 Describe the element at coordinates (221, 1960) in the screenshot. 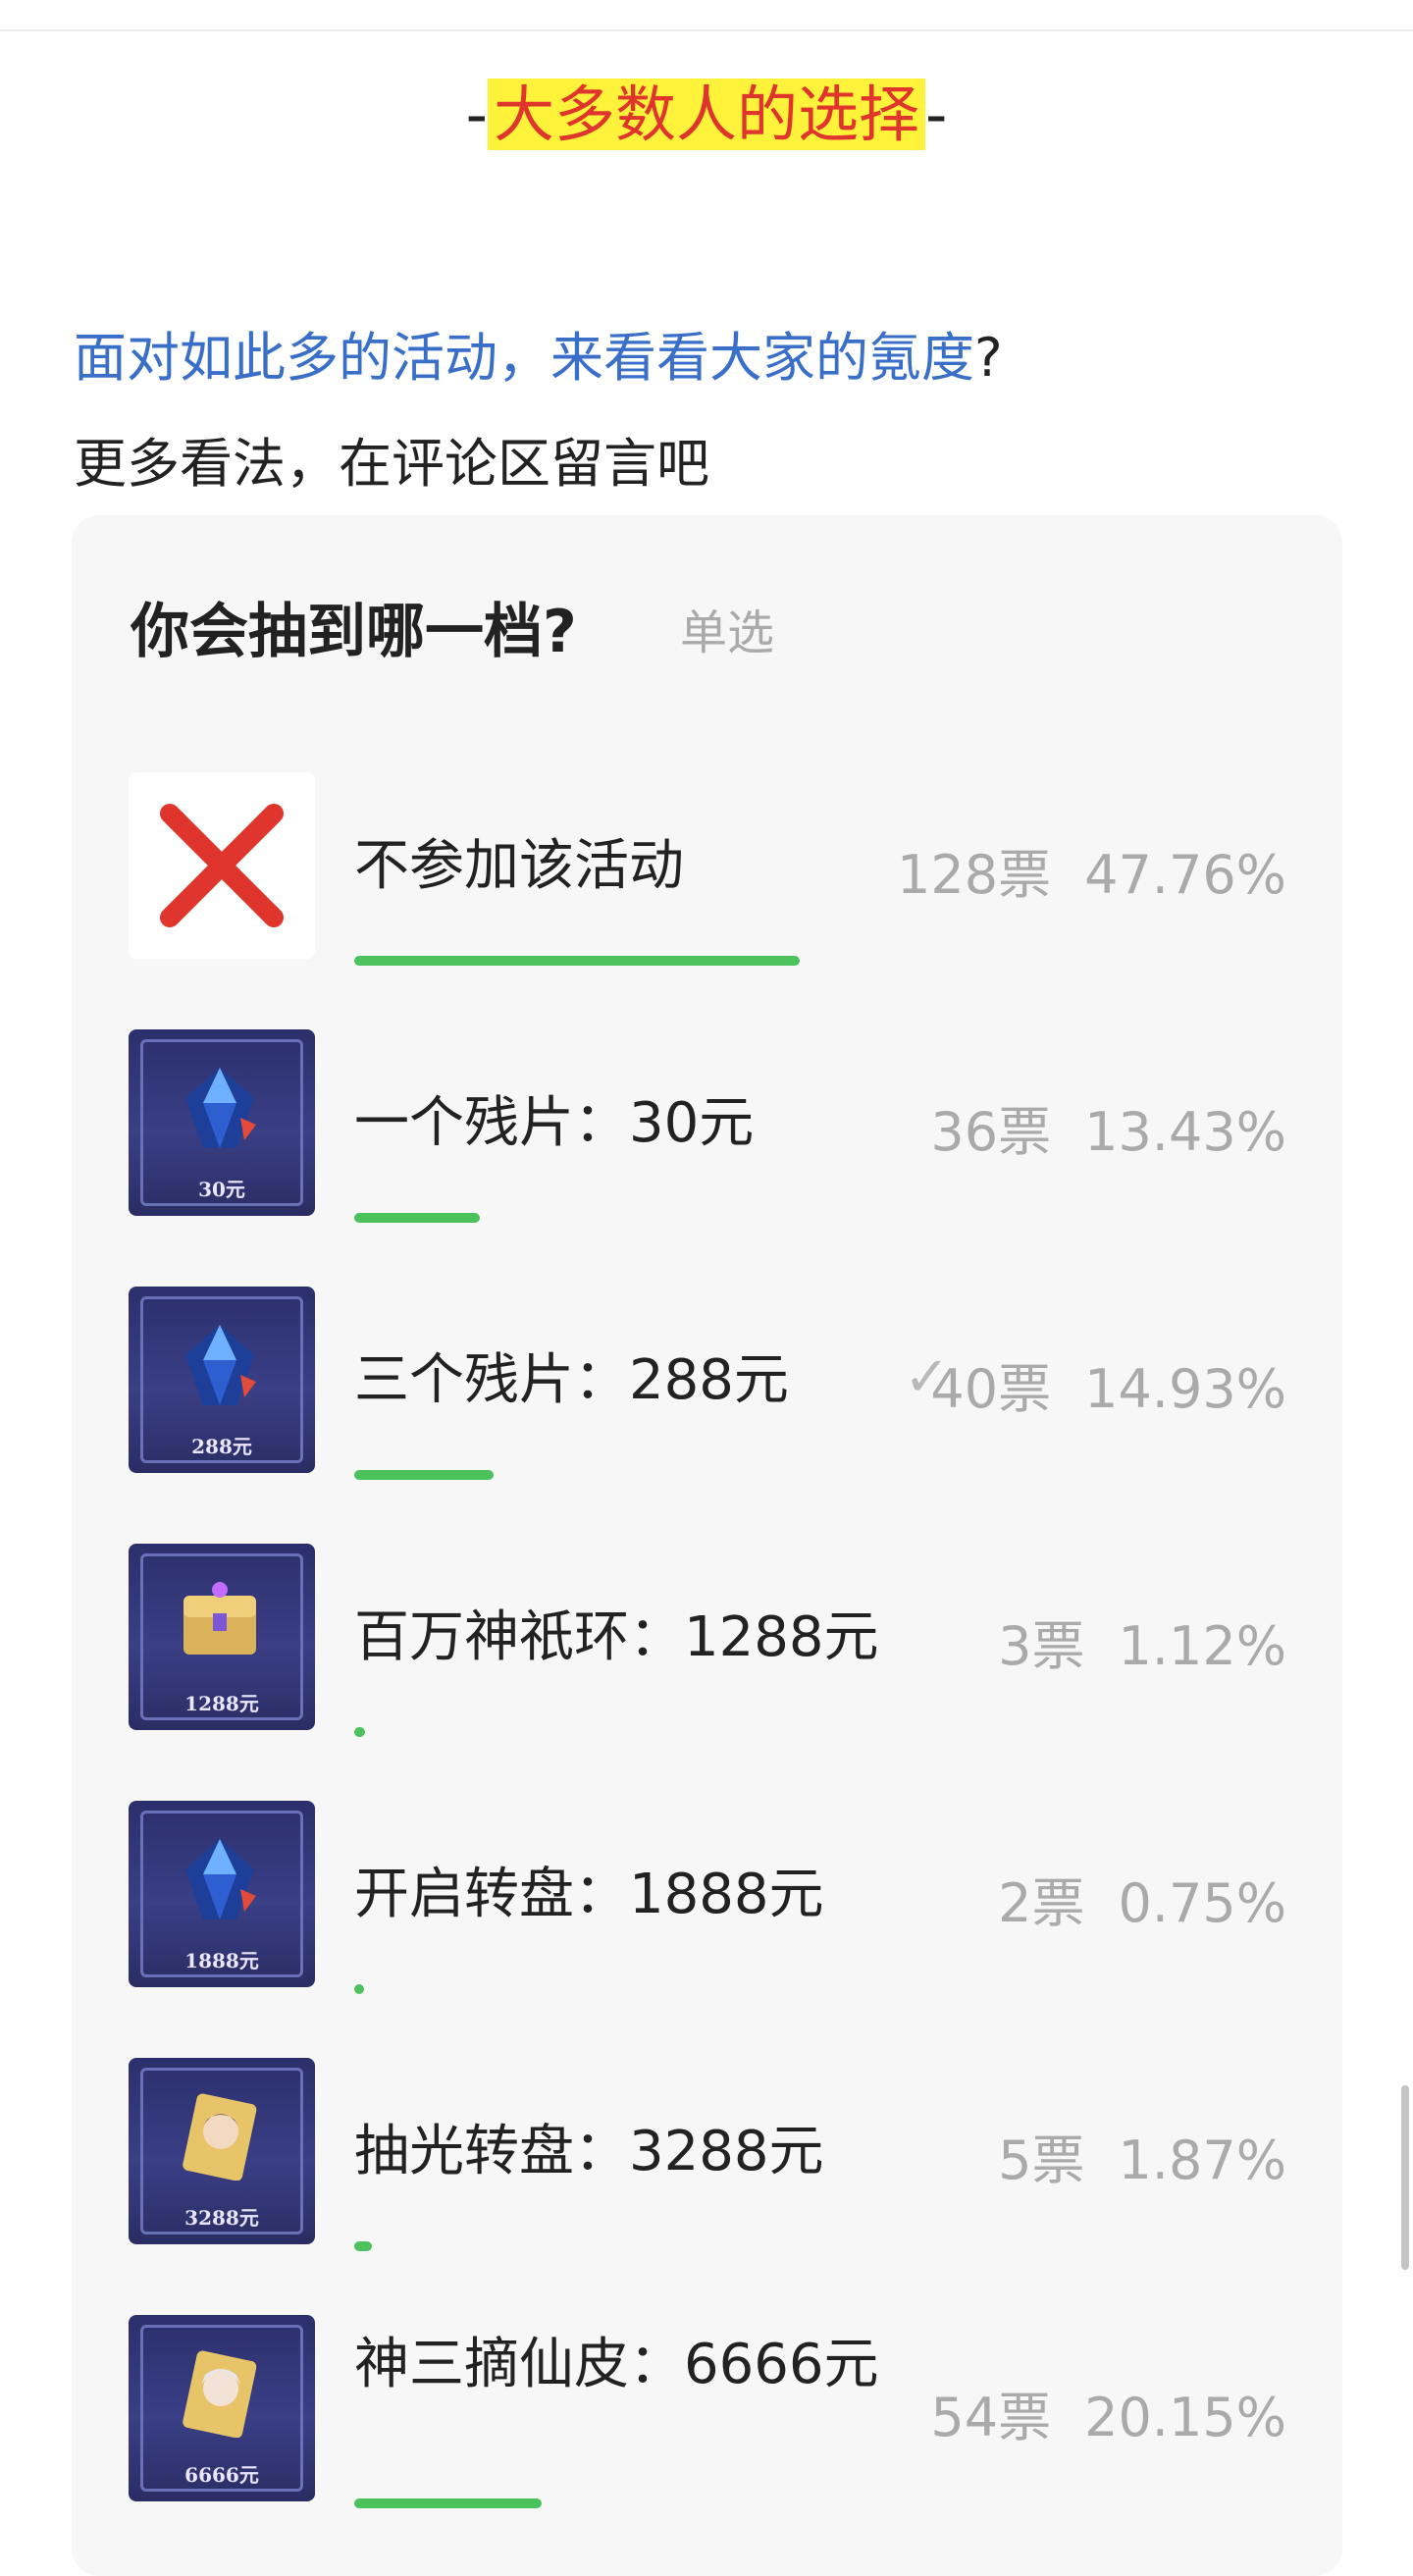

I see `price-tag: 1888元` at that location.